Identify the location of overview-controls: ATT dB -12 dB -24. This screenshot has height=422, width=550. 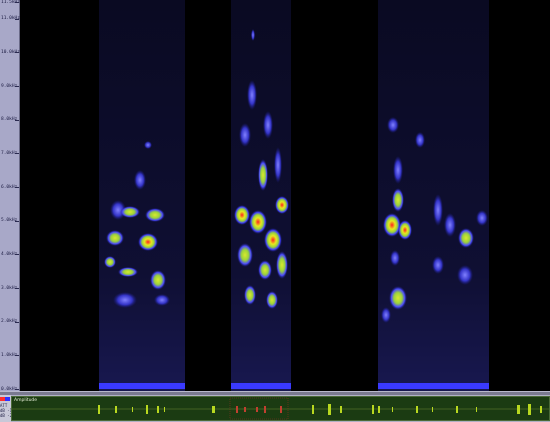
(7, 408).